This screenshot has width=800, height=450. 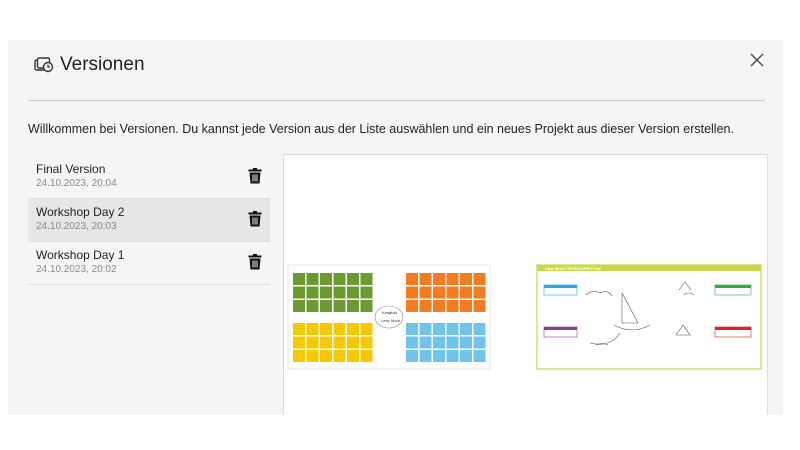 I want to click on header-divider, so click(x=396, y=100).